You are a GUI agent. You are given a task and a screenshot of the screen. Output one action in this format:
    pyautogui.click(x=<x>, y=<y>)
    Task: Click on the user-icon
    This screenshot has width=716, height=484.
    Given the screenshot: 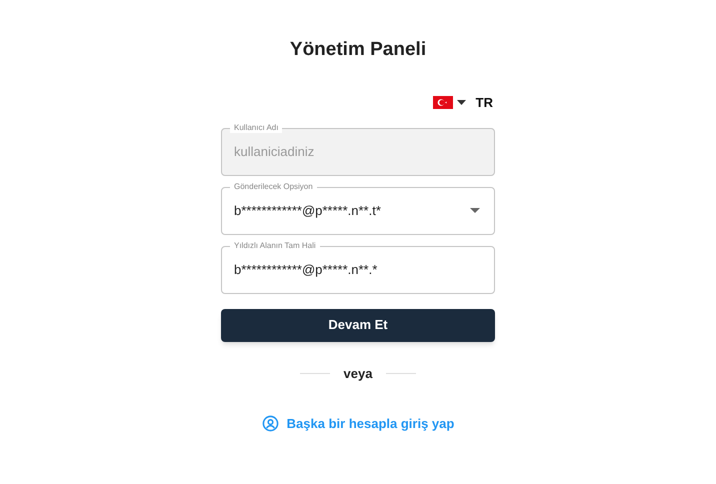 What is the action you would take?
    pyautogui.click(x=270, y=423)
    